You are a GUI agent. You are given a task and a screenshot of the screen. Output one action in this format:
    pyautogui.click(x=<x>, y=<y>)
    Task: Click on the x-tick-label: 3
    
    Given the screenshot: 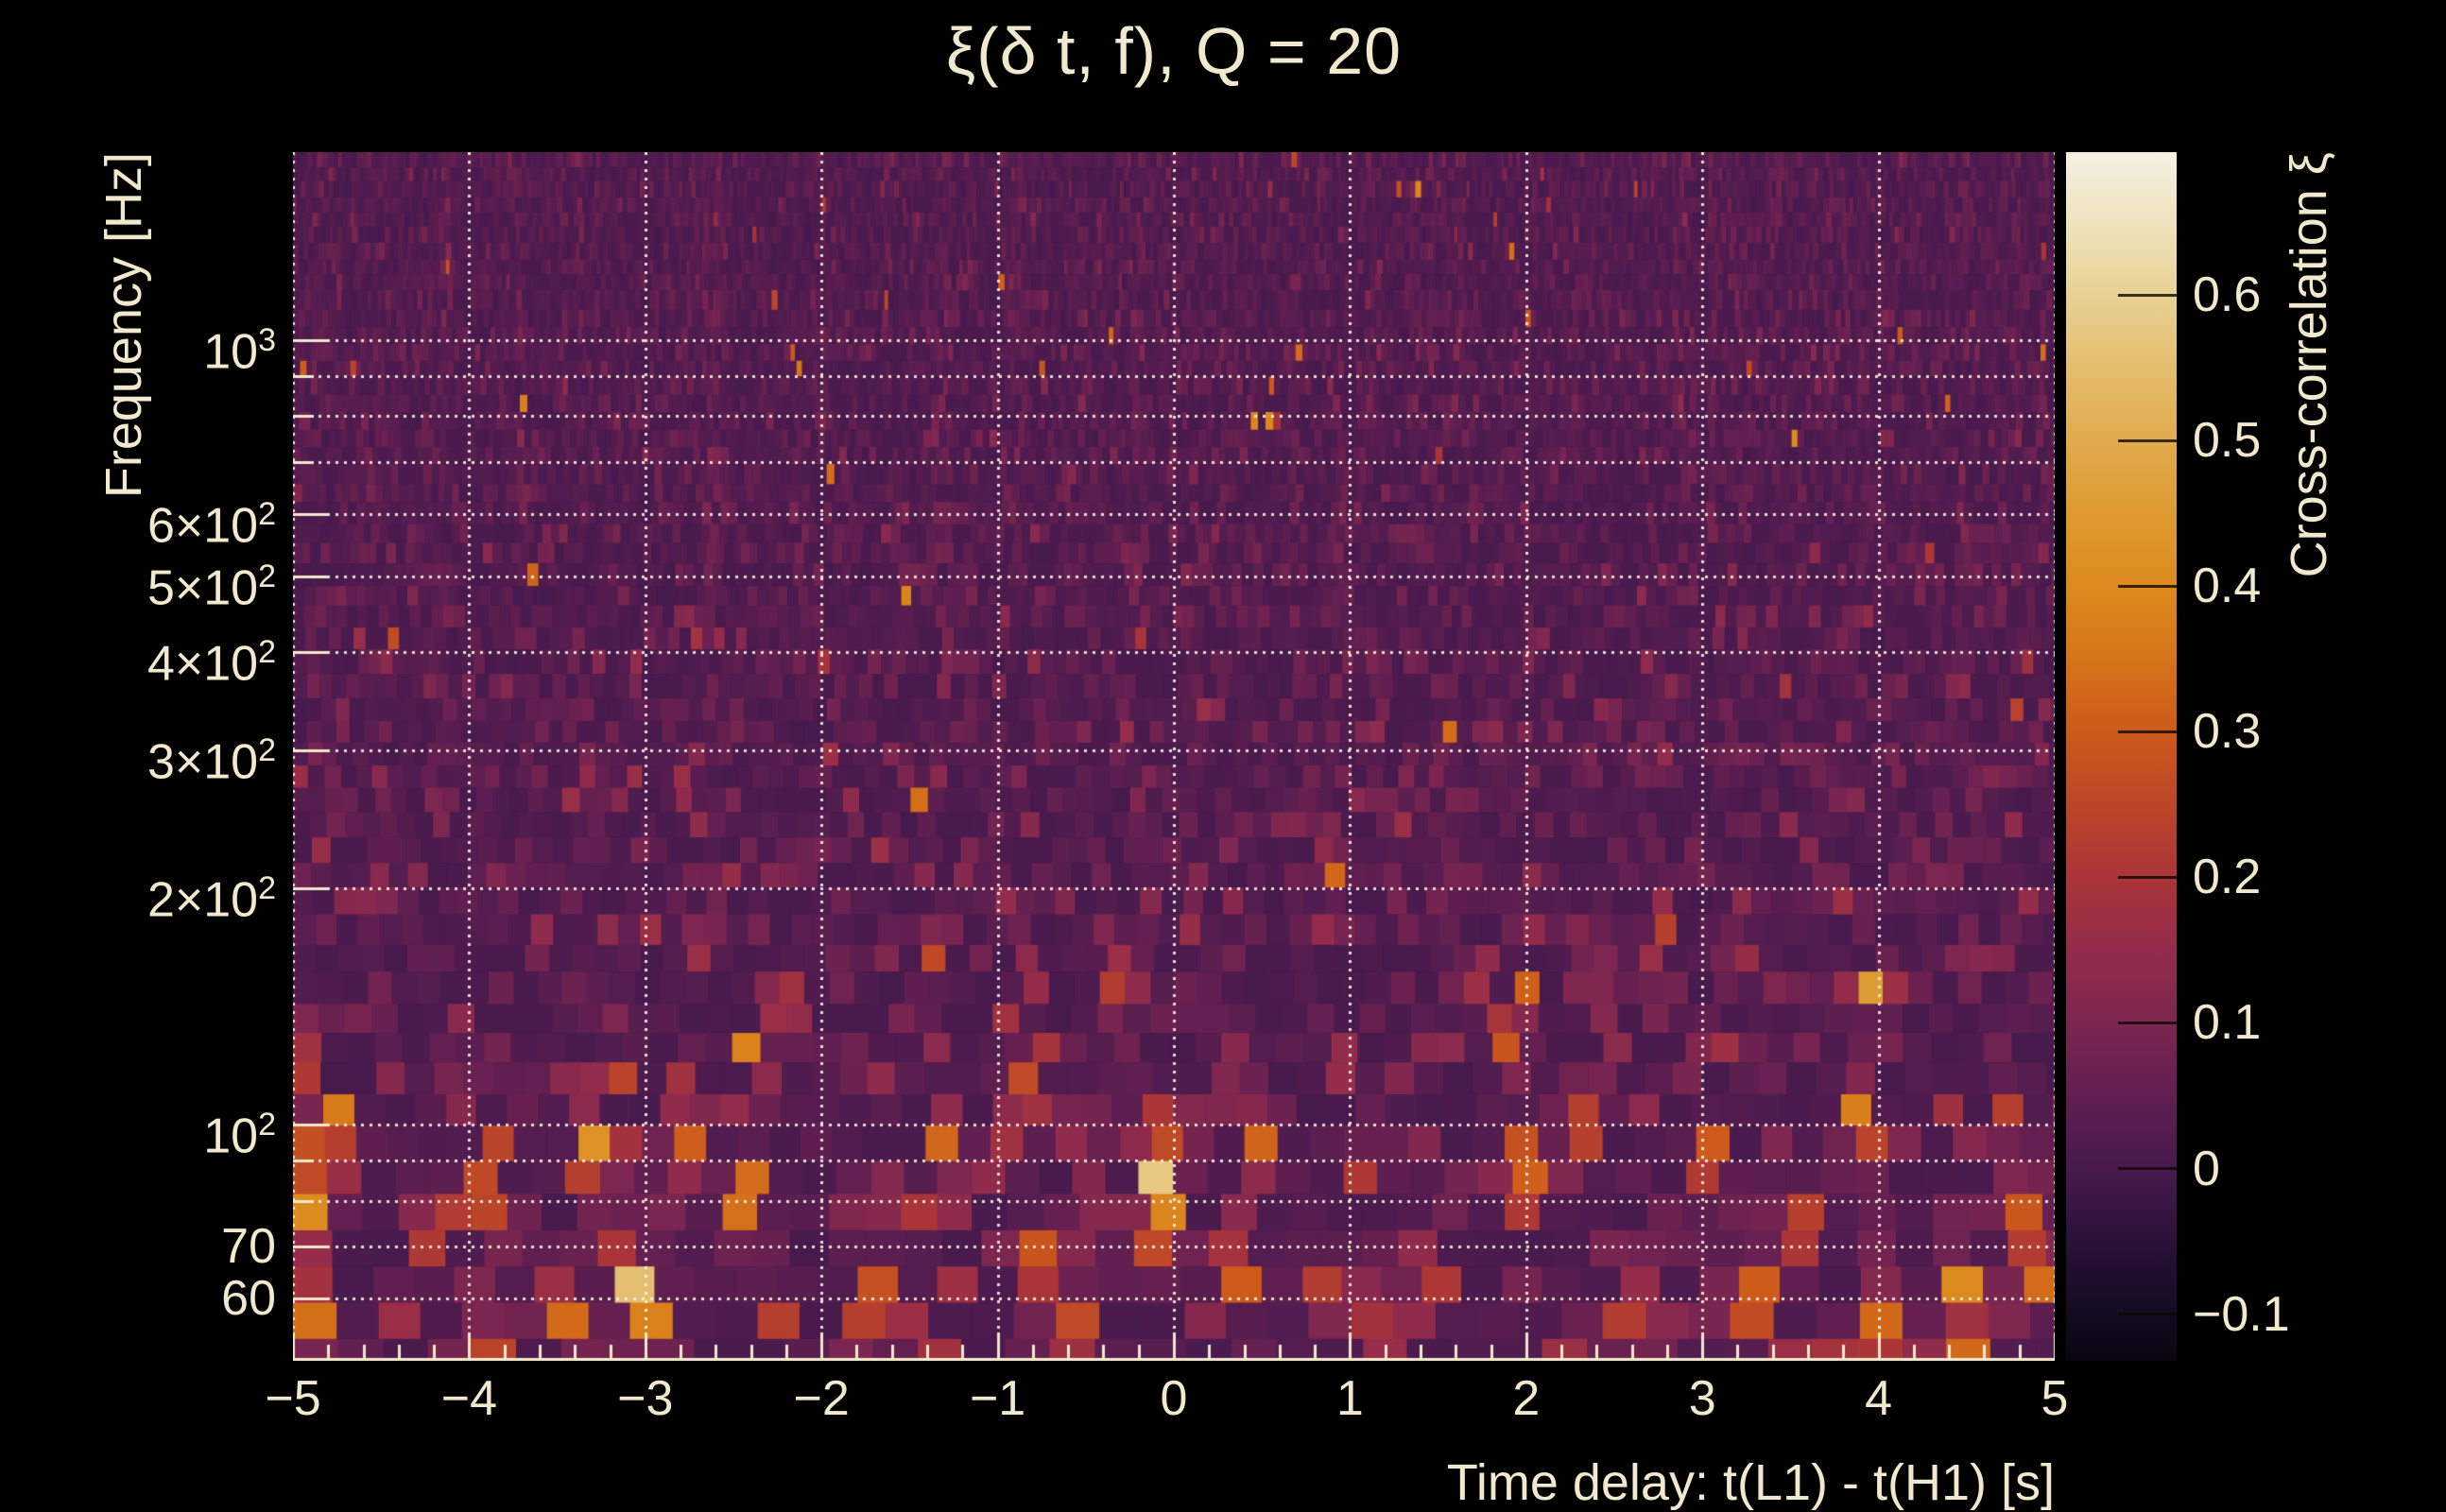 What is the action you would take?
    pyautogui.click(x=1702, y=1398)
    